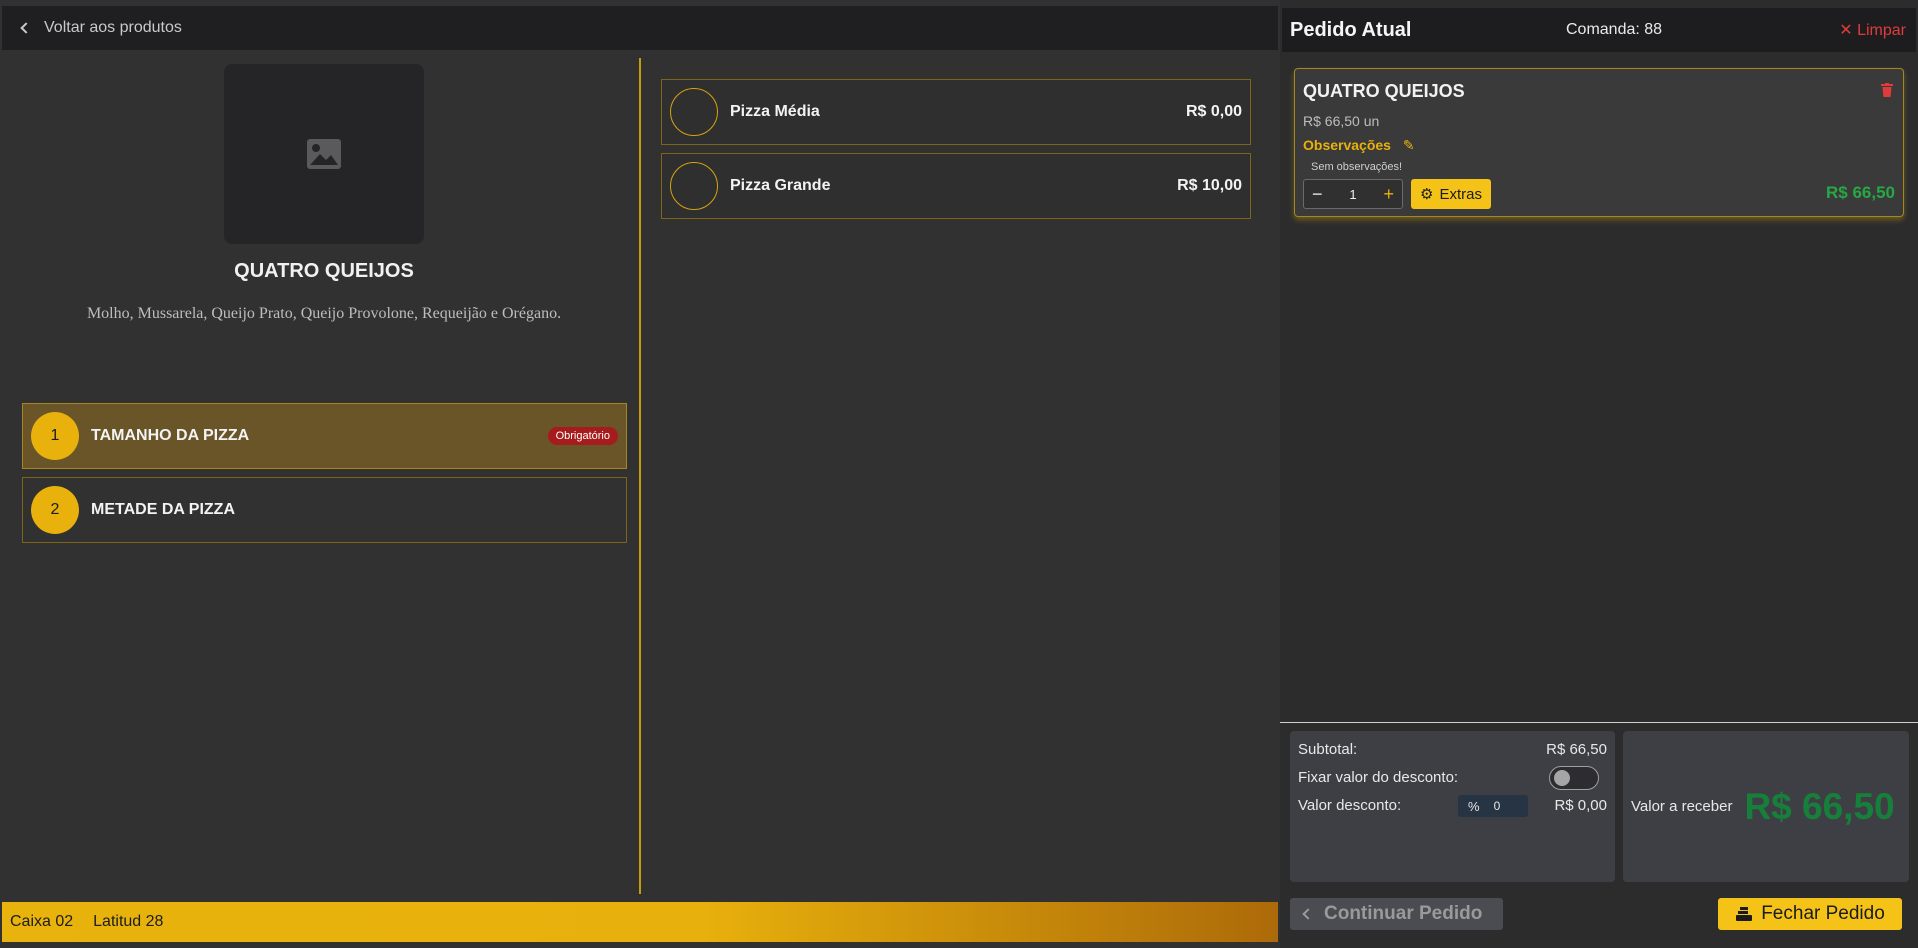 The height and width of the screenshot is (948, 1918). Describe the element at coordinates (1341, 121) in the screenshot. I see `item-unit-price: R$ 66,50 un` at that location.